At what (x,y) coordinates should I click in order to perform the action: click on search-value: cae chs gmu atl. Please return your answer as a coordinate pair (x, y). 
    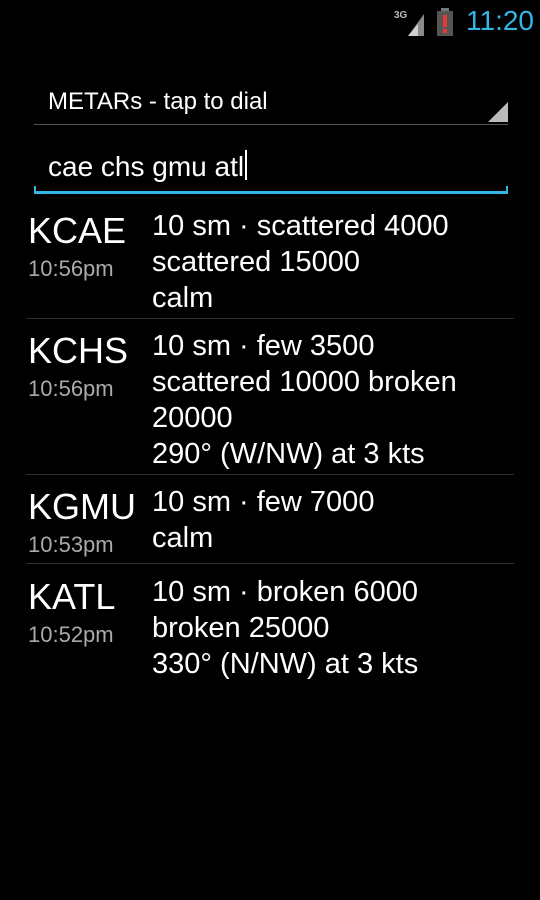
    Looking at the image, I should click on (148, 166).